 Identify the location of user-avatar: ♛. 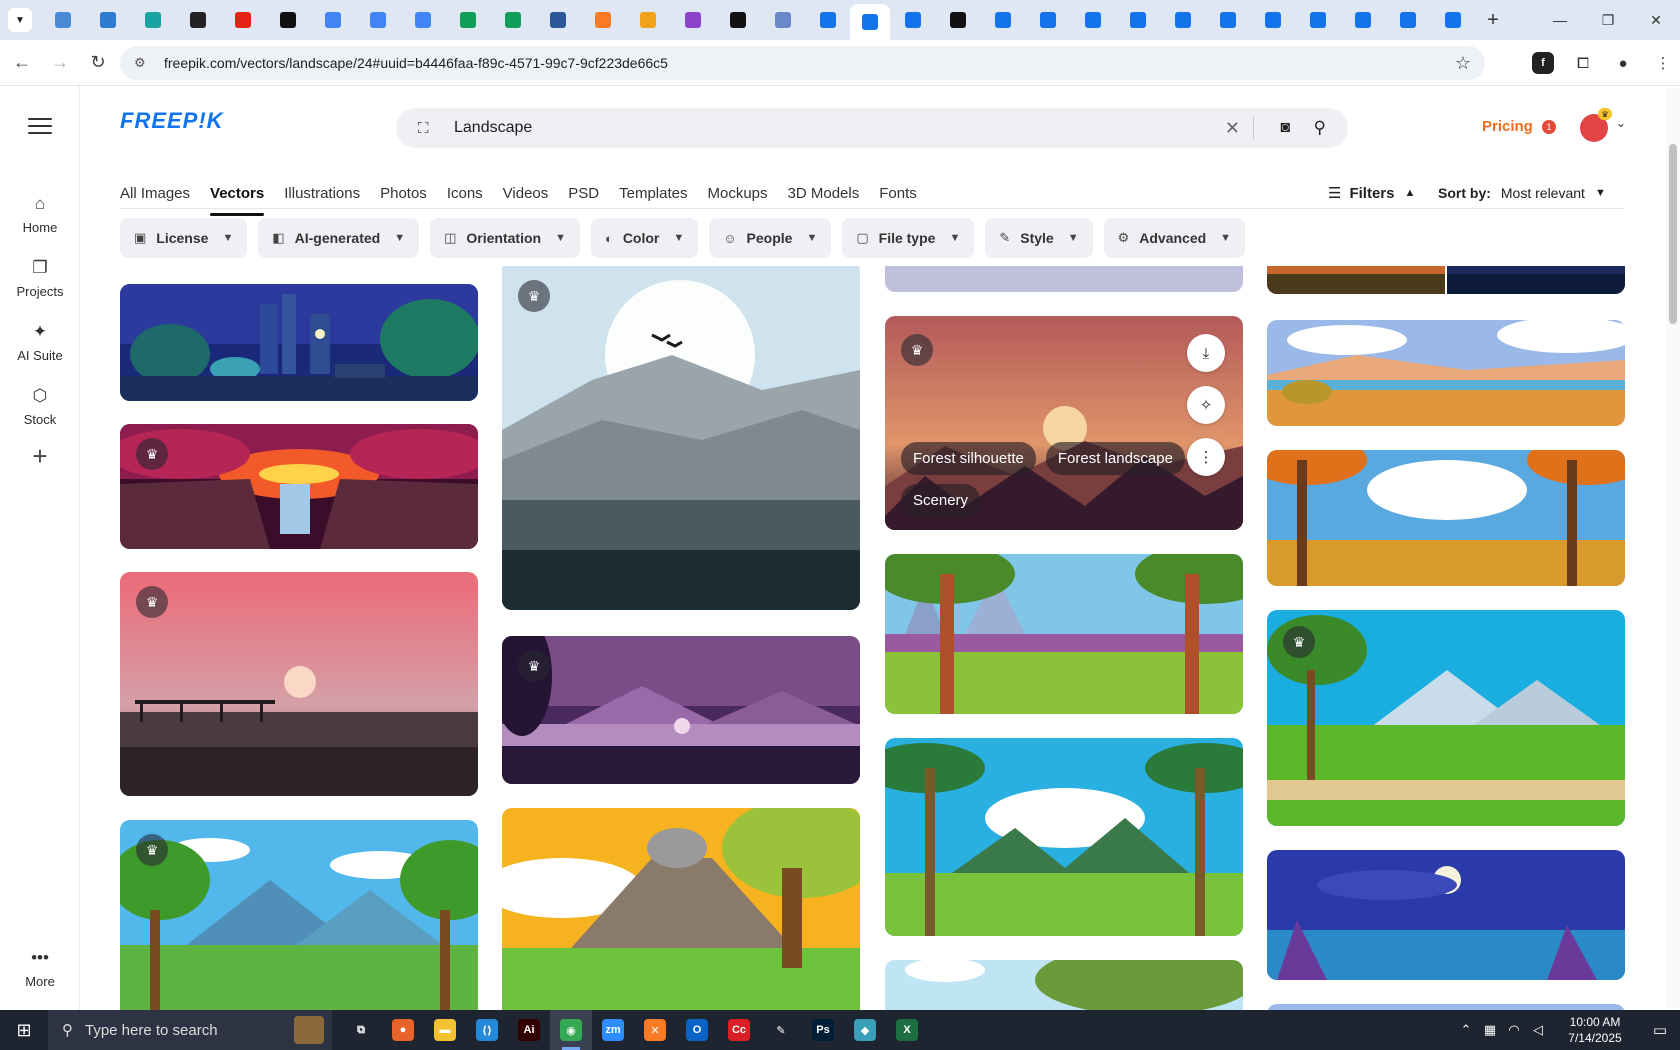
(1596, 125).